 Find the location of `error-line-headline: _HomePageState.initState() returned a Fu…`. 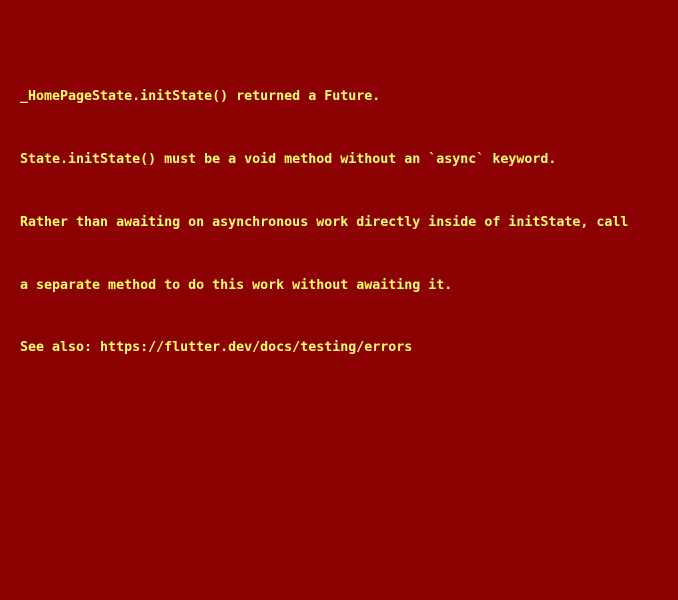

error-line-headline: _HomePageState.initState() returned a Fu… is located at coordinates (200, 97).